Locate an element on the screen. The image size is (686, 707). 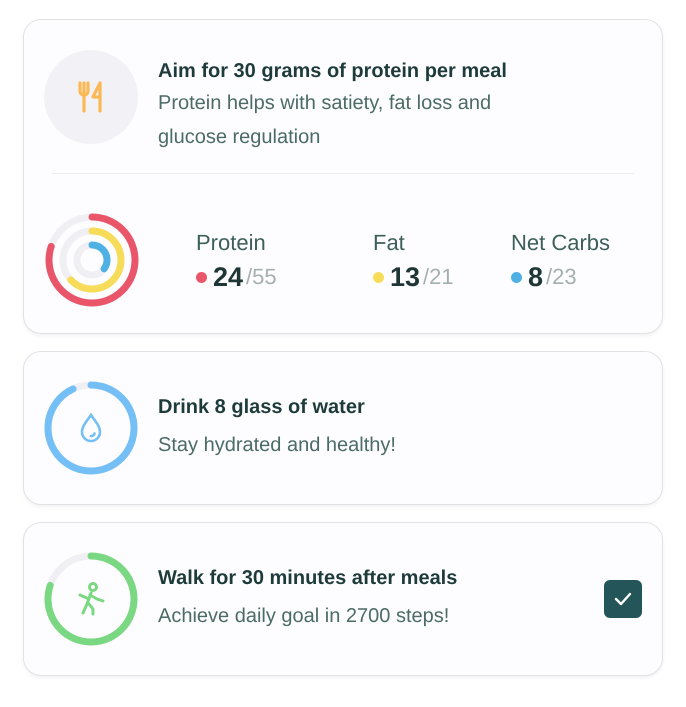
checkbox is located at coordinates (623, 599).